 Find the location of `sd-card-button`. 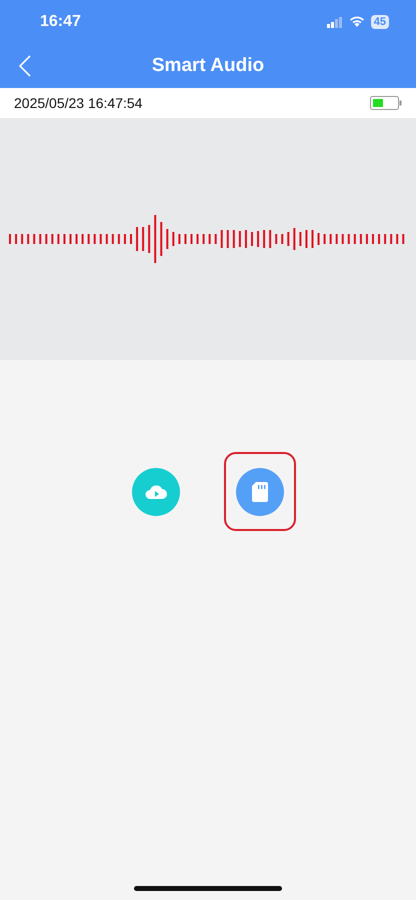

sd-card-button is located at coordinates (260, 492).